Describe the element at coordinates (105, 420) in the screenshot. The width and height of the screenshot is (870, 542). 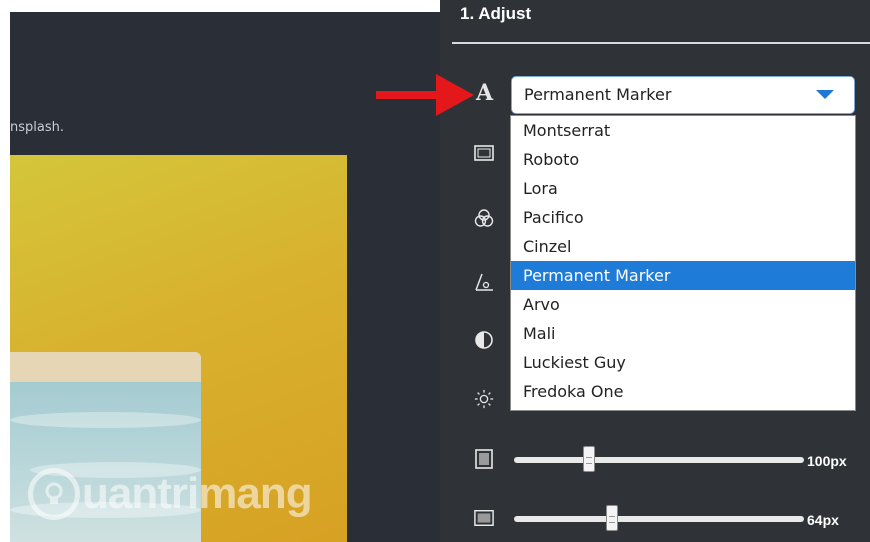
I see `wave-foam` at that location.